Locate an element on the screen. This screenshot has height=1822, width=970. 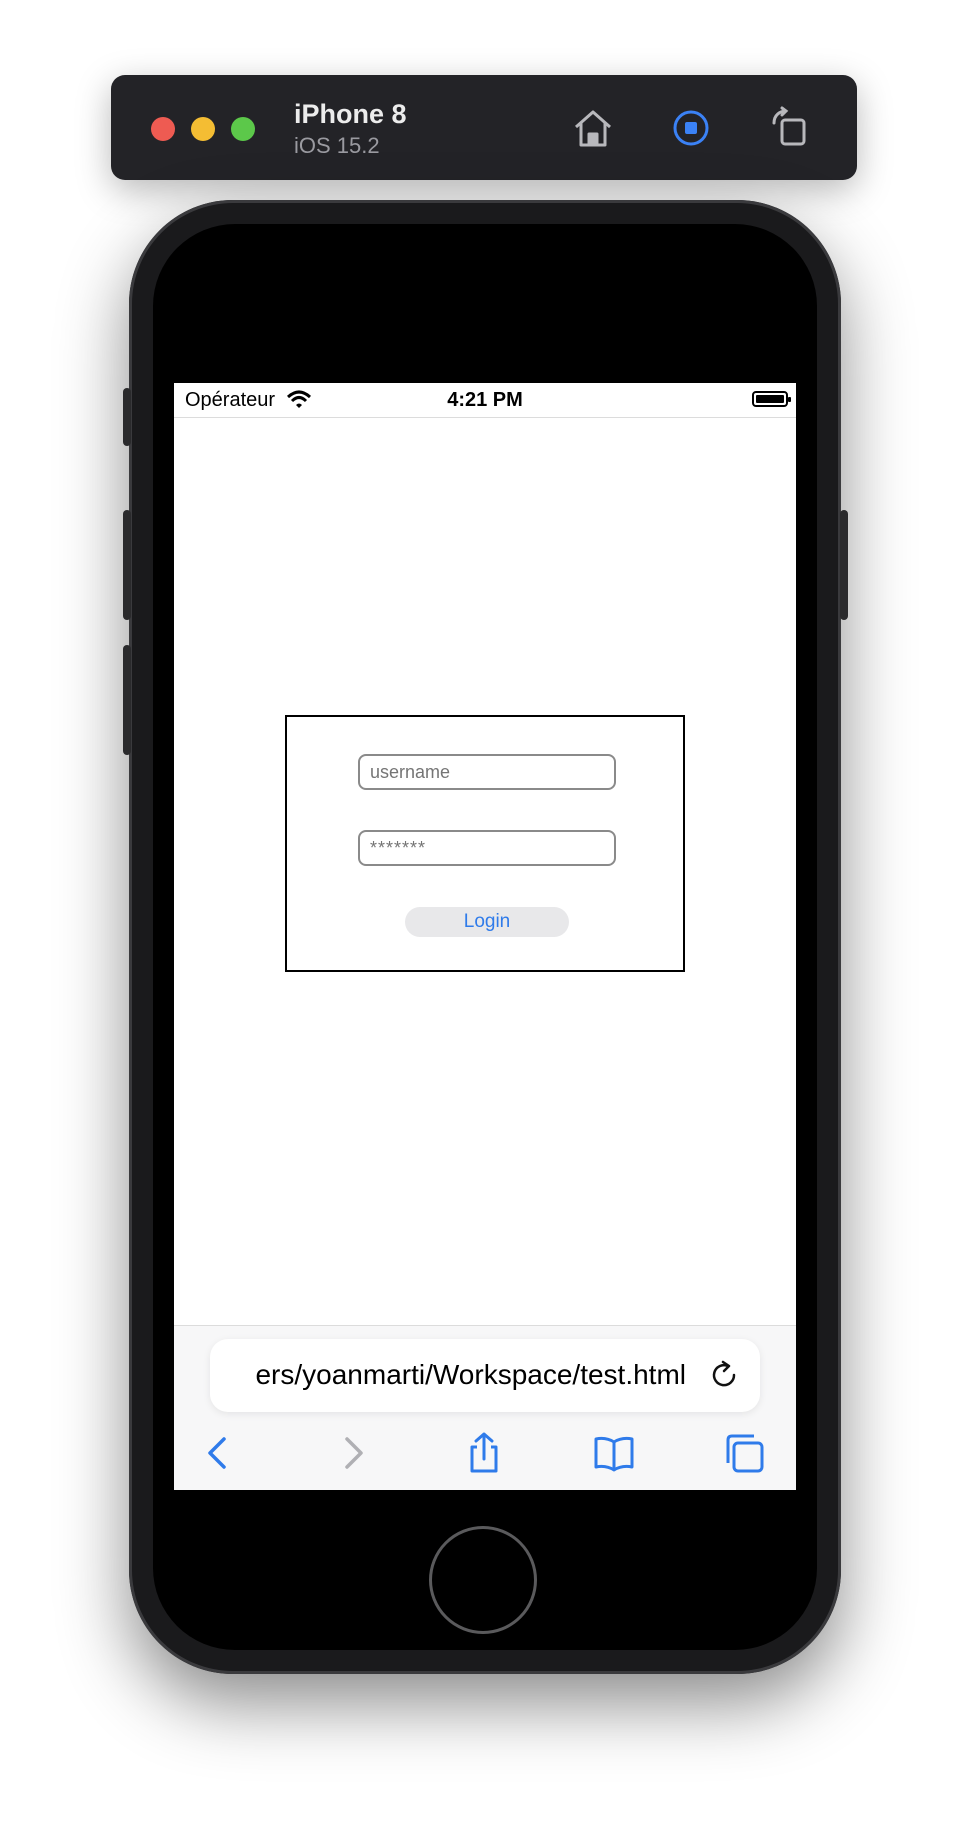
device-name: iPhone 8 is located at coordinates (350, 114).